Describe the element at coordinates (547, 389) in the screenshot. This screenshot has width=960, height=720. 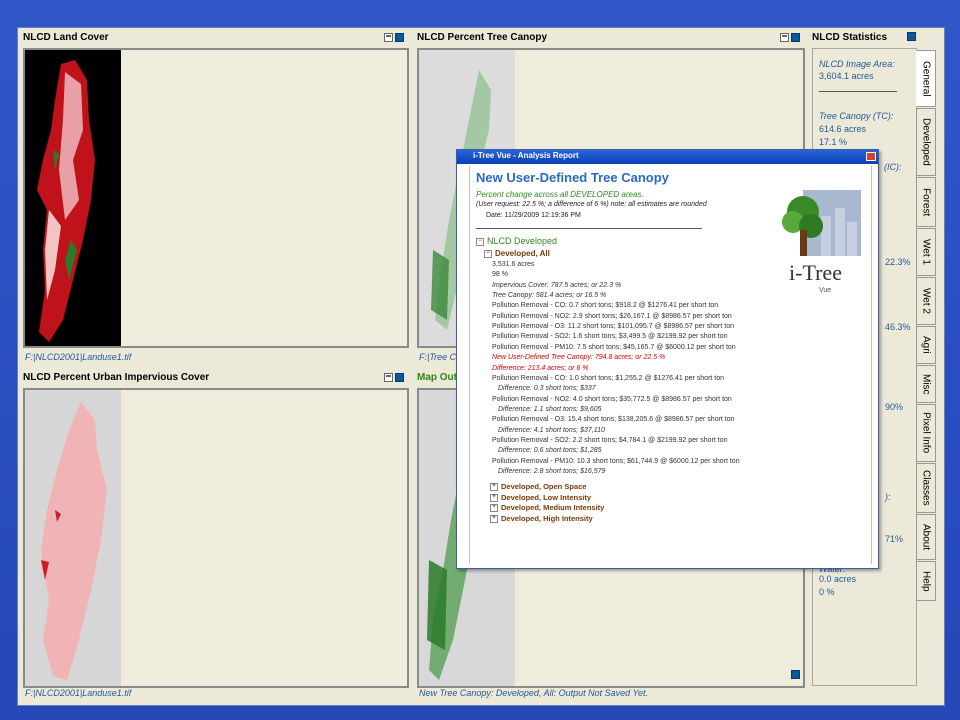
I see `report-line: Difference: 0.3 short tons; $337` at that location.